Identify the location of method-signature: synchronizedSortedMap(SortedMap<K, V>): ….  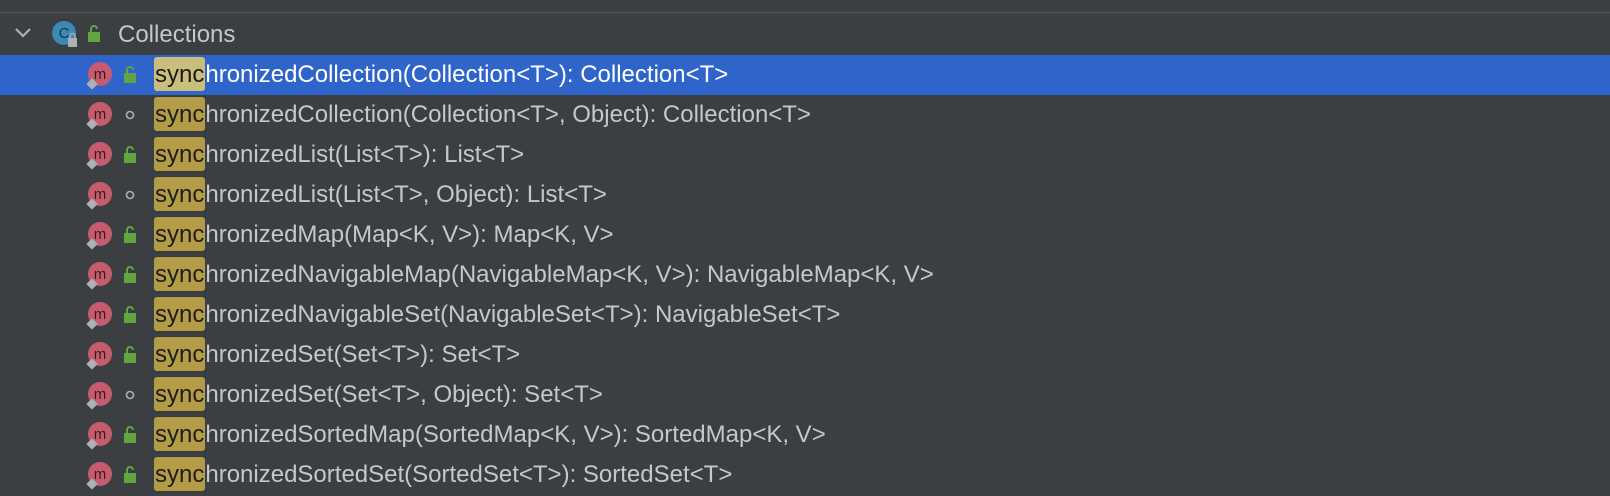
(490, 435).